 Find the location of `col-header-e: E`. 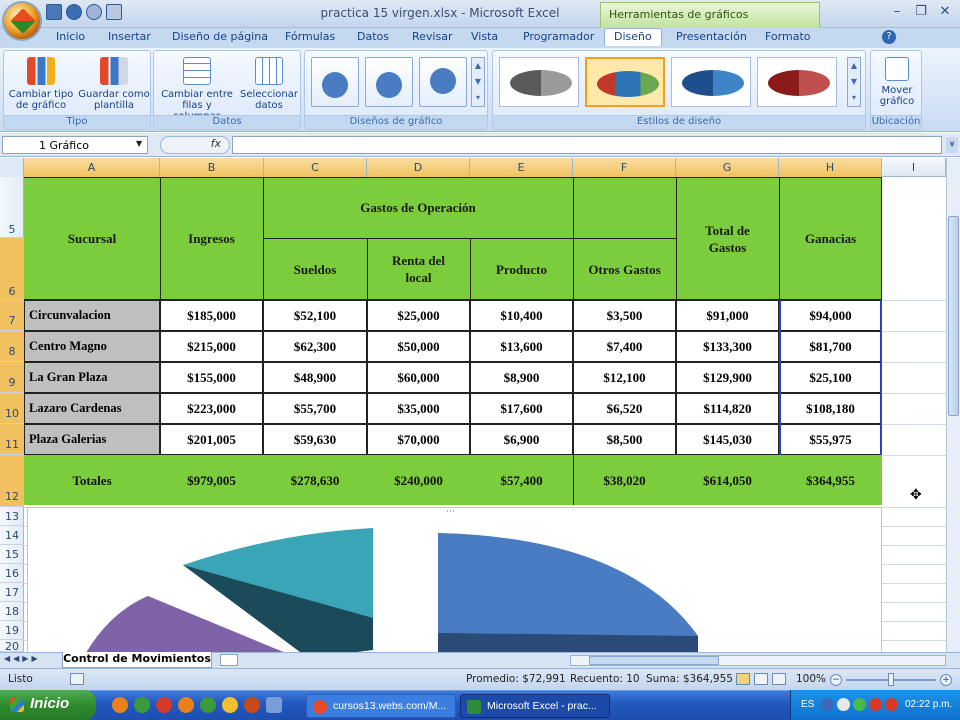

col-header-e: E is located at coordinates (521, 167).